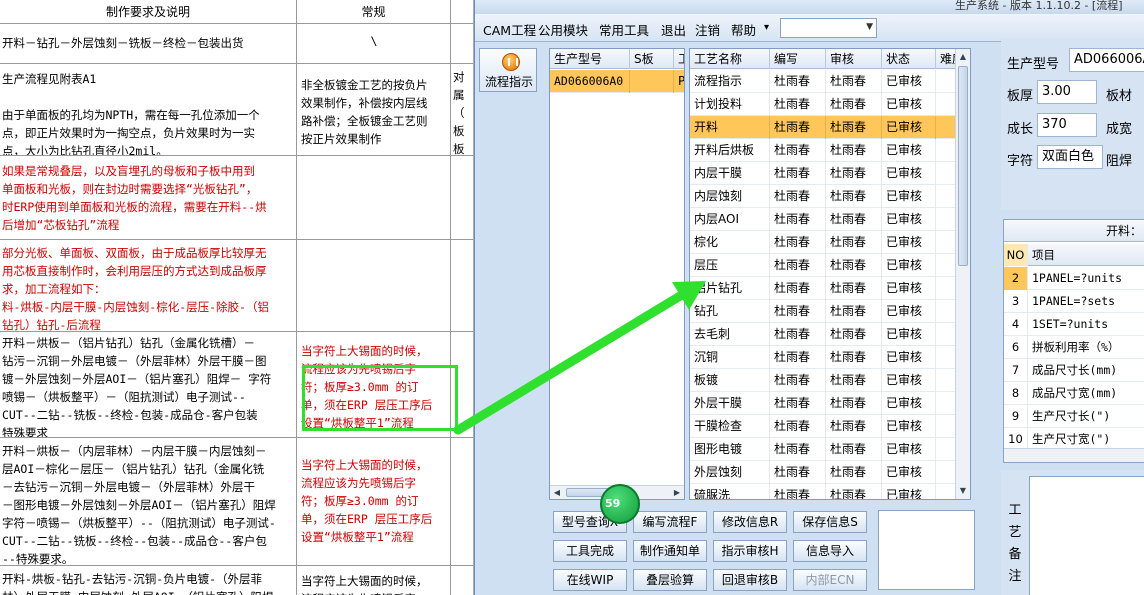 Image resolution: width=1144 pixels, height=595 pixels. What do you see at coordinates (730, 472) in the screenshot?
I see `process-cell-name: 外层蚀刻` at bounding box center [730, 472].